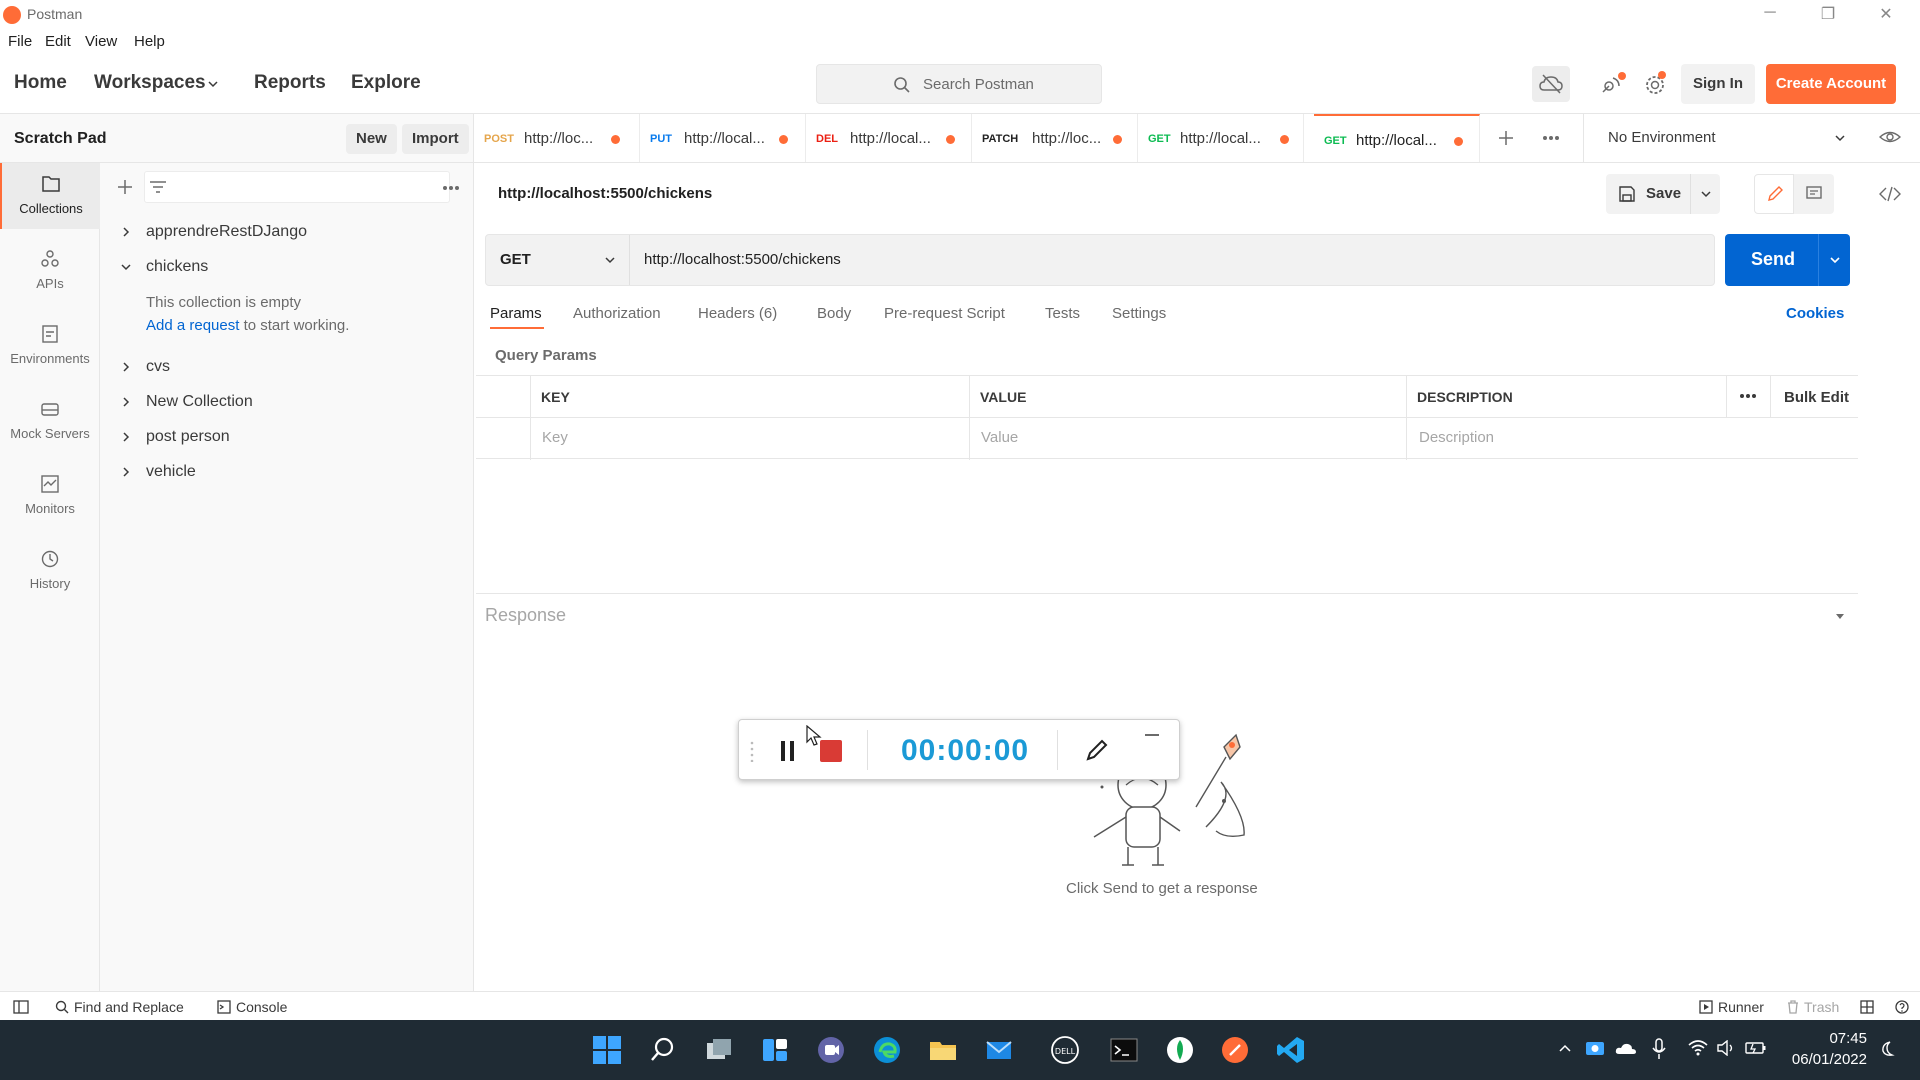 This screenshot has width=1920, height=1080. Describe the element at coordinates (558, 260) in the screenshot. I see `method-select: GET` at that location.